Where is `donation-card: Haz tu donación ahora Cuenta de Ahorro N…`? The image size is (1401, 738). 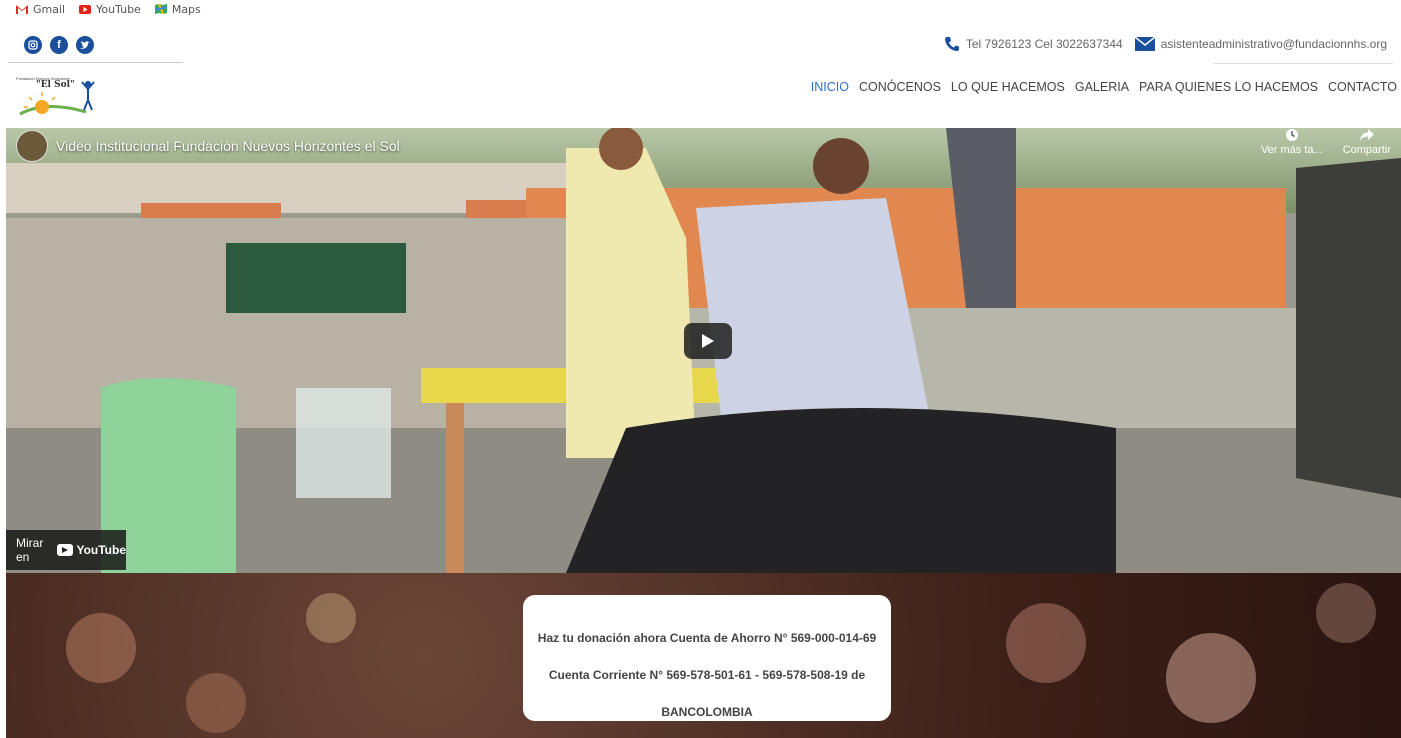
donation-card: Haz tu donación ahora Cuenta de Ahorro N… is located at coordinates (707, 658).